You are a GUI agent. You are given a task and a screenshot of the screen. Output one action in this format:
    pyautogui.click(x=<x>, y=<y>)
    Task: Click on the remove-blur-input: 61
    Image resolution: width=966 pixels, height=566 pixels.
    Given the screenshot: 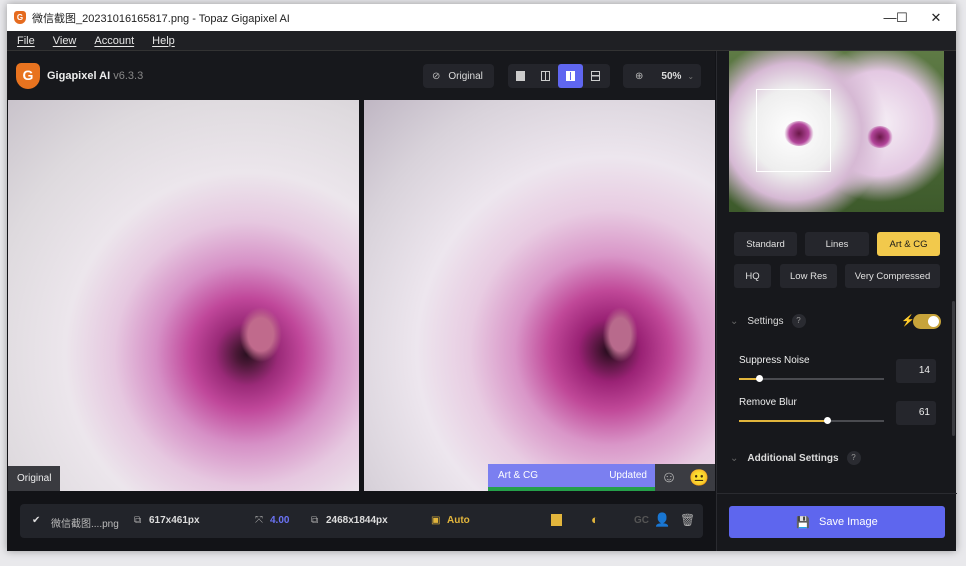 What is the action you would take?
    pyautogui.click(x=916, y=413)
    